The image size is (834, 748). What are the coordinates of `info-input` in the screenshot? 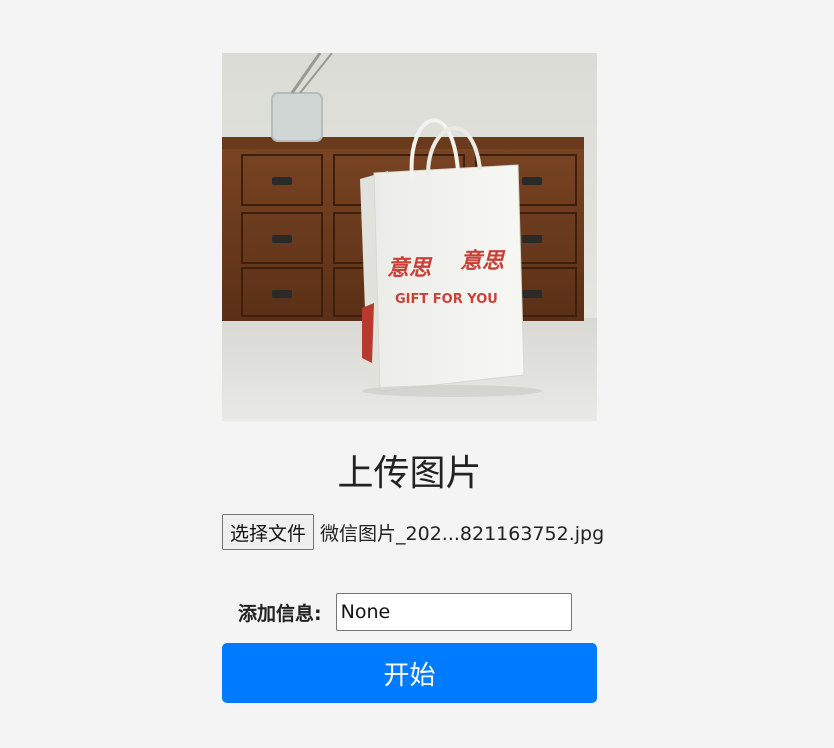 It's located at (453, 612).